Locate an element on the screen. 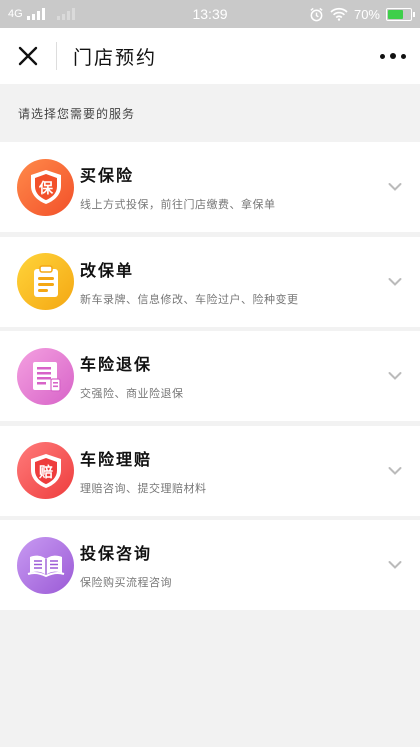 The height and width of the screenshot is (747, 420). icon-glyph: 赔 is located at coordinates (45, 472).